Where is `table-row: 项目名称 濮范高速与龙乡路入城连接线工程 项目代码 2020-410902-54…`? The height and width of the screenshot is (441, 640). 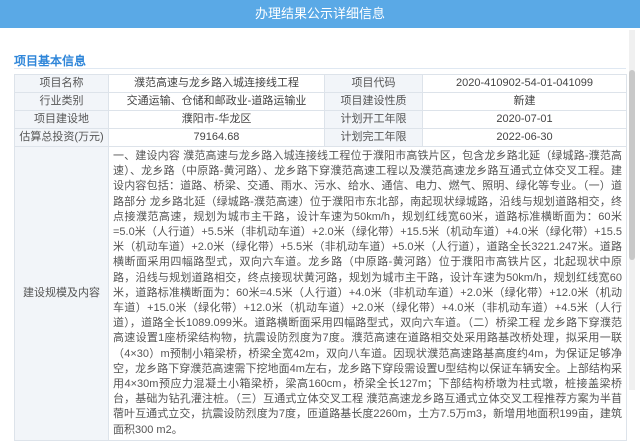 table-row: 项目名称 濮范高速与龙乡路入城连接线工程 项目代码 2020-410902-54… is located at coordinates (320, 83).